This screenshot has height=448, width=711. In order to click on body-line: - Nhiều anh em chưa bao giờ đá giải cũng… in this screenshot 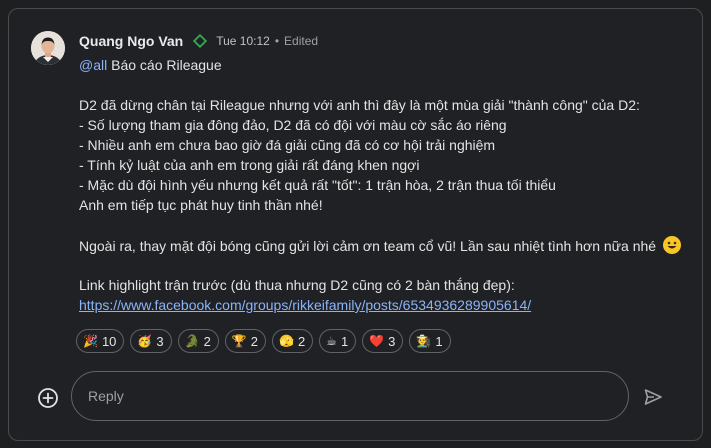, I will do `click(287, 145)`.